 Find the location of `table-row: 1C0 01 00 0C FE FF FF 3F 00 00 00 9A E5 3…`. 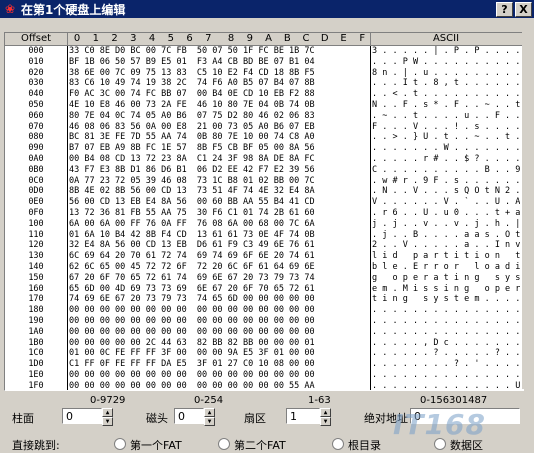

table-row: 1C0 01 00 0C FE FF FF 3F 00 00 00 9A E5 3… is located at coordinates (264, 353).